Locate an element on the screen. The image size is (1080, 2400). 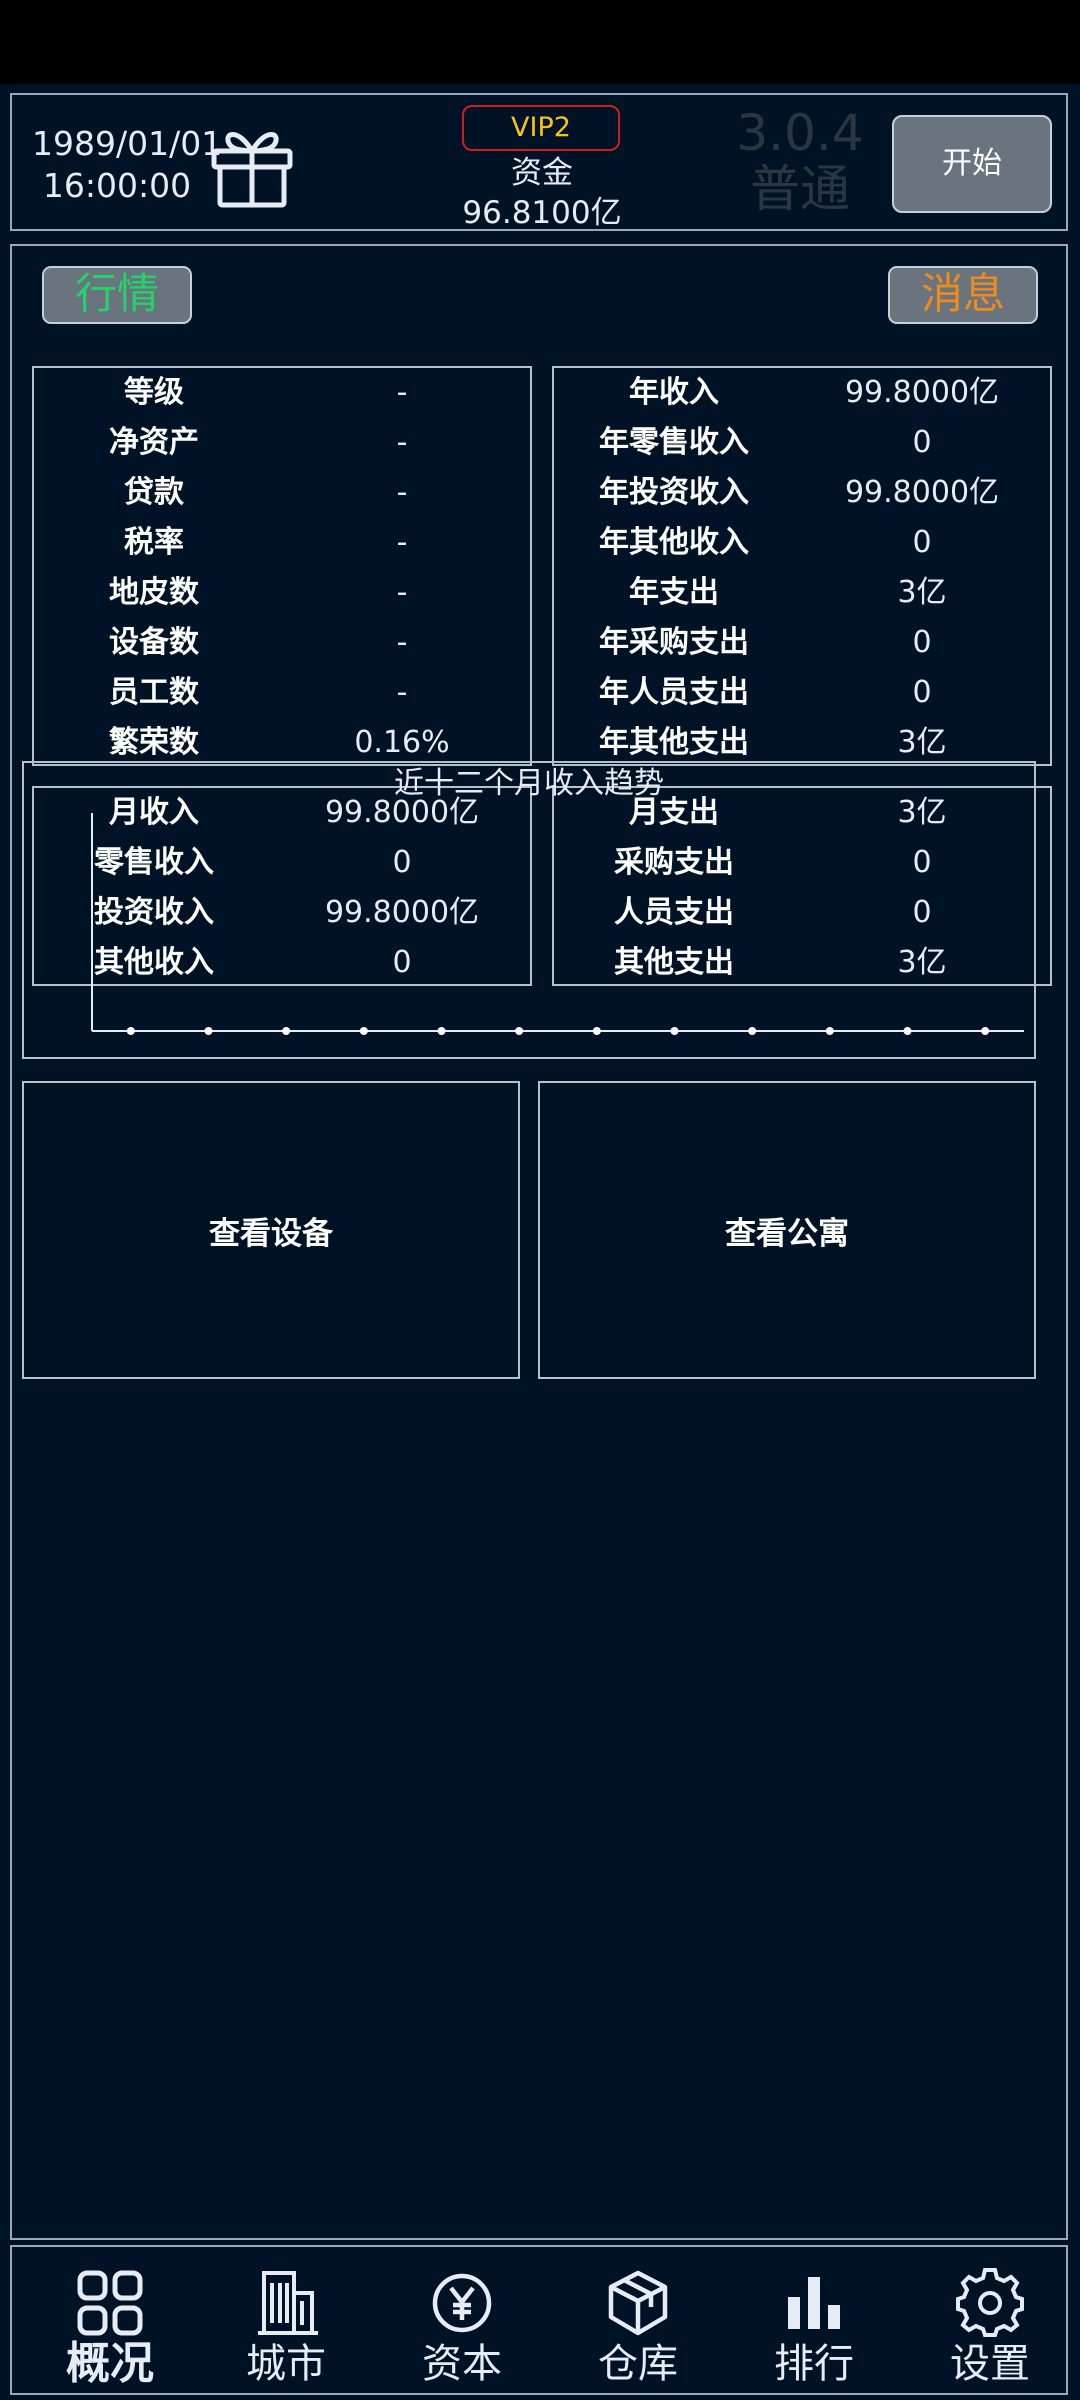
income-trend-chart: 近十二个月收入趋势 is located at coordinates (529, 910).